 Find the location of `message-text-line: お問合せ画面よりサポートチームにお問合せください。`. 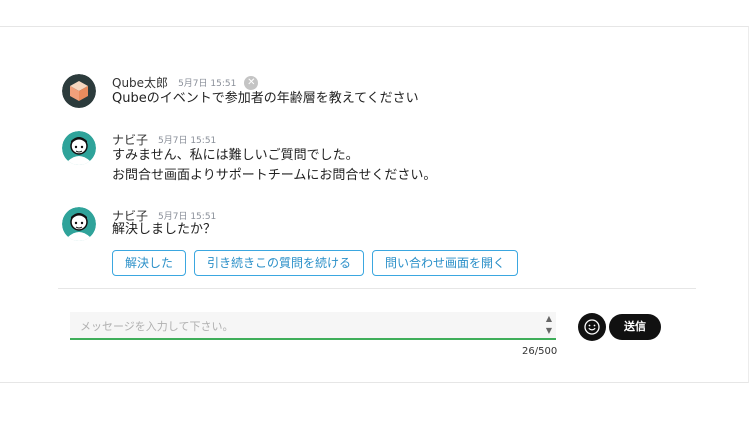

message-text-line: お問合せ画面よりサポートチームにお問合せください。 is located at coordinates (274, 175).